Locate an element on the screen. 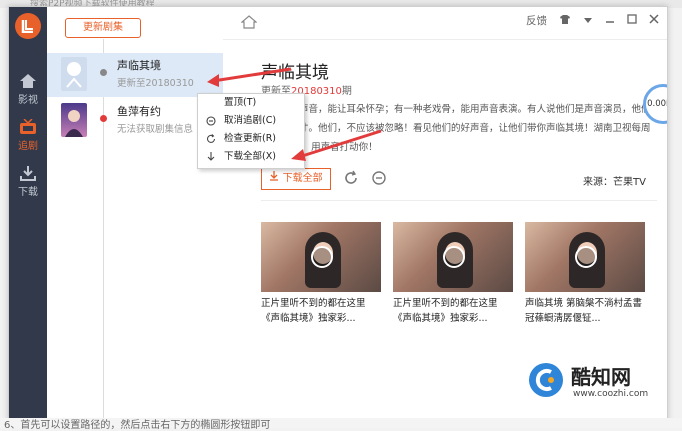 The width and height of the screenshot is (682, 431). background-bottom-text: 6、首先可以设置路径的，然后点击右下方的椭圆形按钮即可 is located at coordinates (137, 425).